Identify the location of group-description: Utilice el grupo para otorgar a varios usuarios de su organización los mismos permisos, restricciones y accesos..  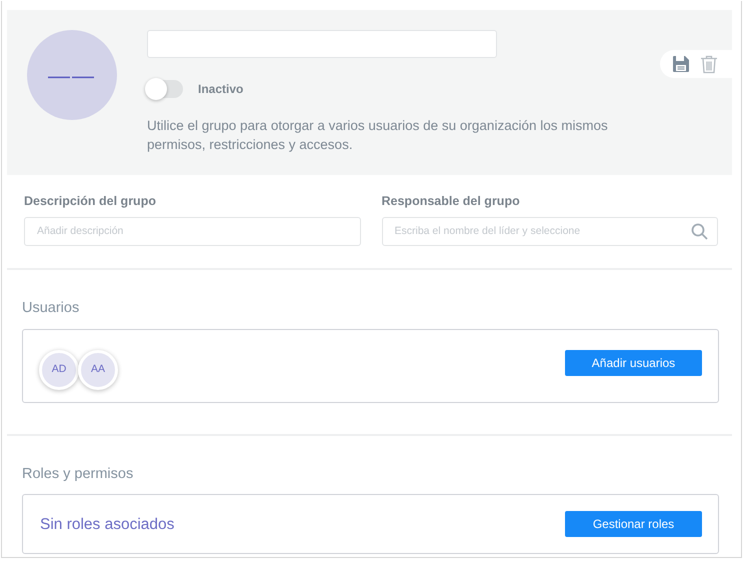
(378, 135).